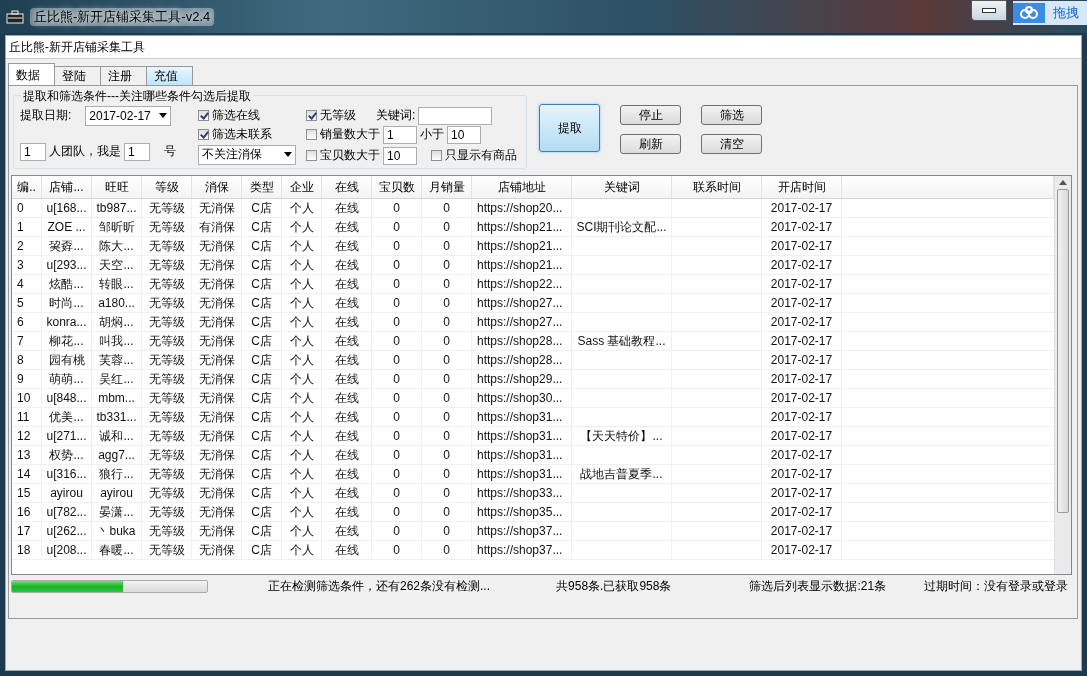 Image resolution: width=1087 pixels, height=676 pixels. Describe the element at coordinates (33, 151) in the screenshot. I see `team-size-field: 1` at that location.